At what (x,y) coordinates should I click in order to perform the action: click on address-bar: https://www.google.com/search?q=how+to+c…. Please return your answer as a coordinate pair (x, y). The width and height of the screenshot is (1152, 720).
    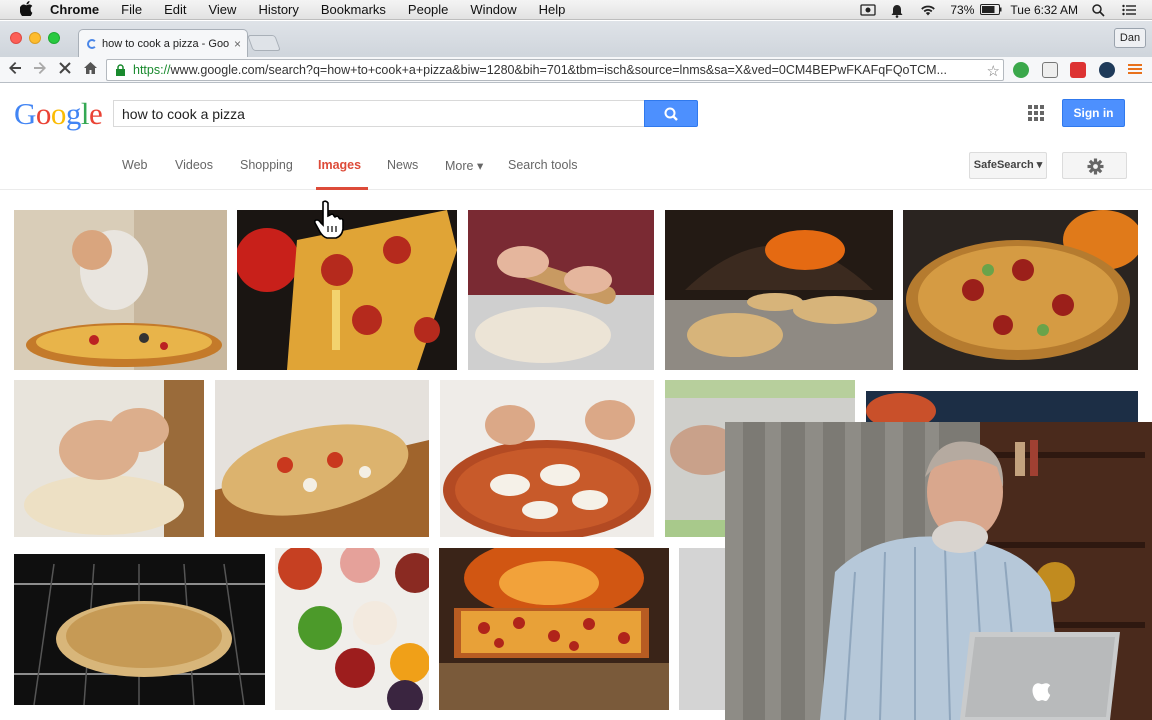
    Looking at the image, I should click on (555, 70).